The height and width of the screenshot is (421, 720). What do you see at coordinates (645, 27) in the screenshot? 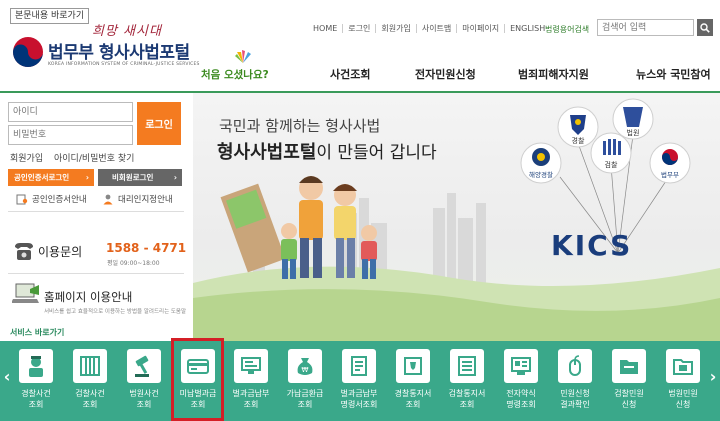
I see `search-input` at bounding box center [645, 27].